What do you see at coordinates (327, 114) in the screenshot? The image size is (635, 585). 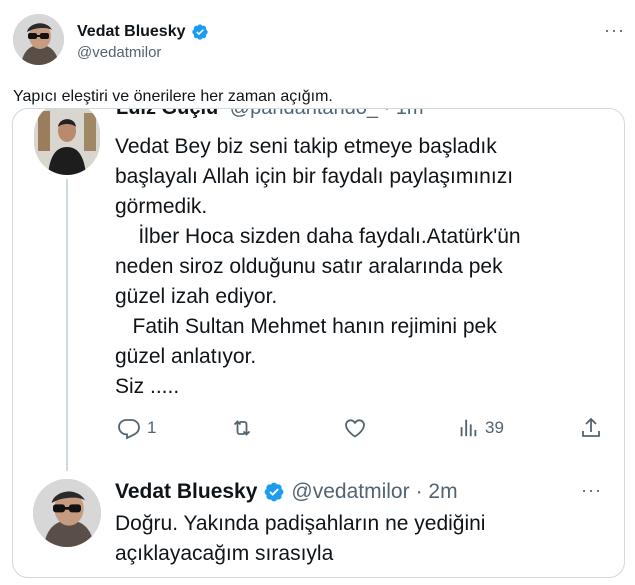 I see `quoted-author-handle: @pandantando_ · 1m` at bounding box center [327, 114].